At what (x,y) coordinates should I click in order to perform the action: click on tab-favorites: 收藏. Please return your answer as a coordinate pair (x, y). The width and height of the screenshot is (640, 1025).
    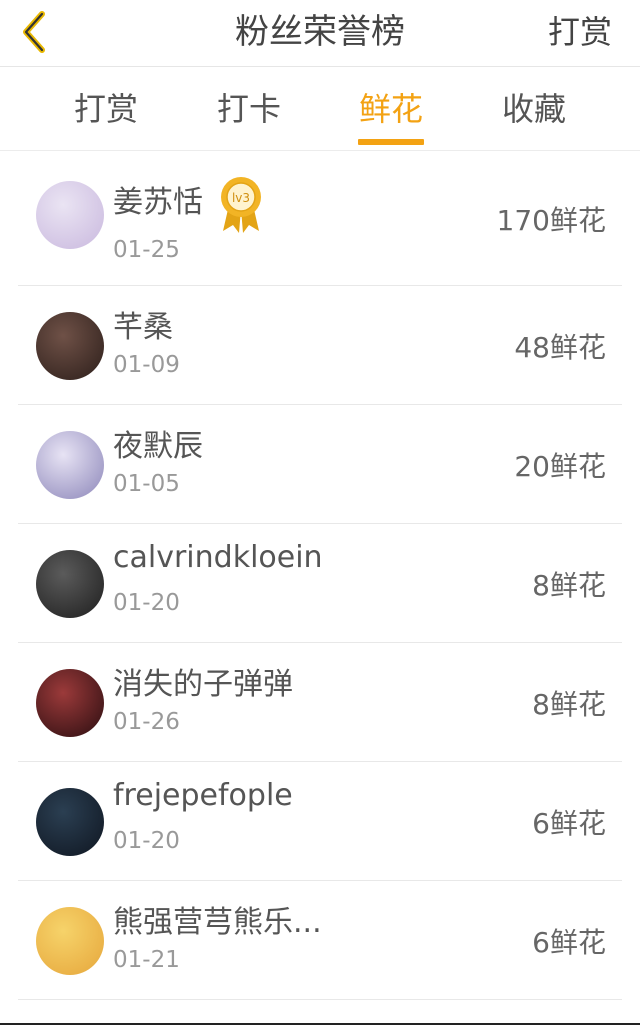
    Looking at the image, I should click on (534, 109).